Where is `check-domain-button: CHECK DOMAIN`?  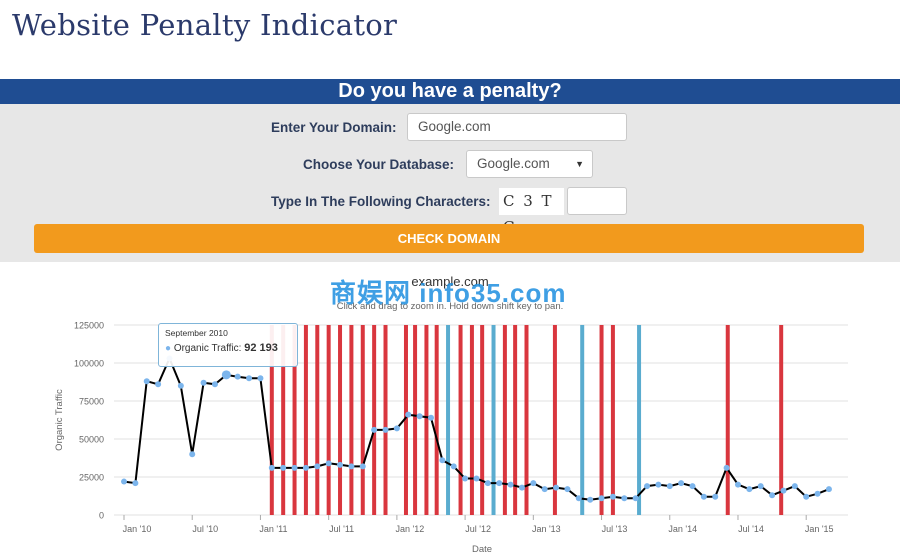 check-domain-button: CHECK DOMAIN is located at coordinates (449, 238).